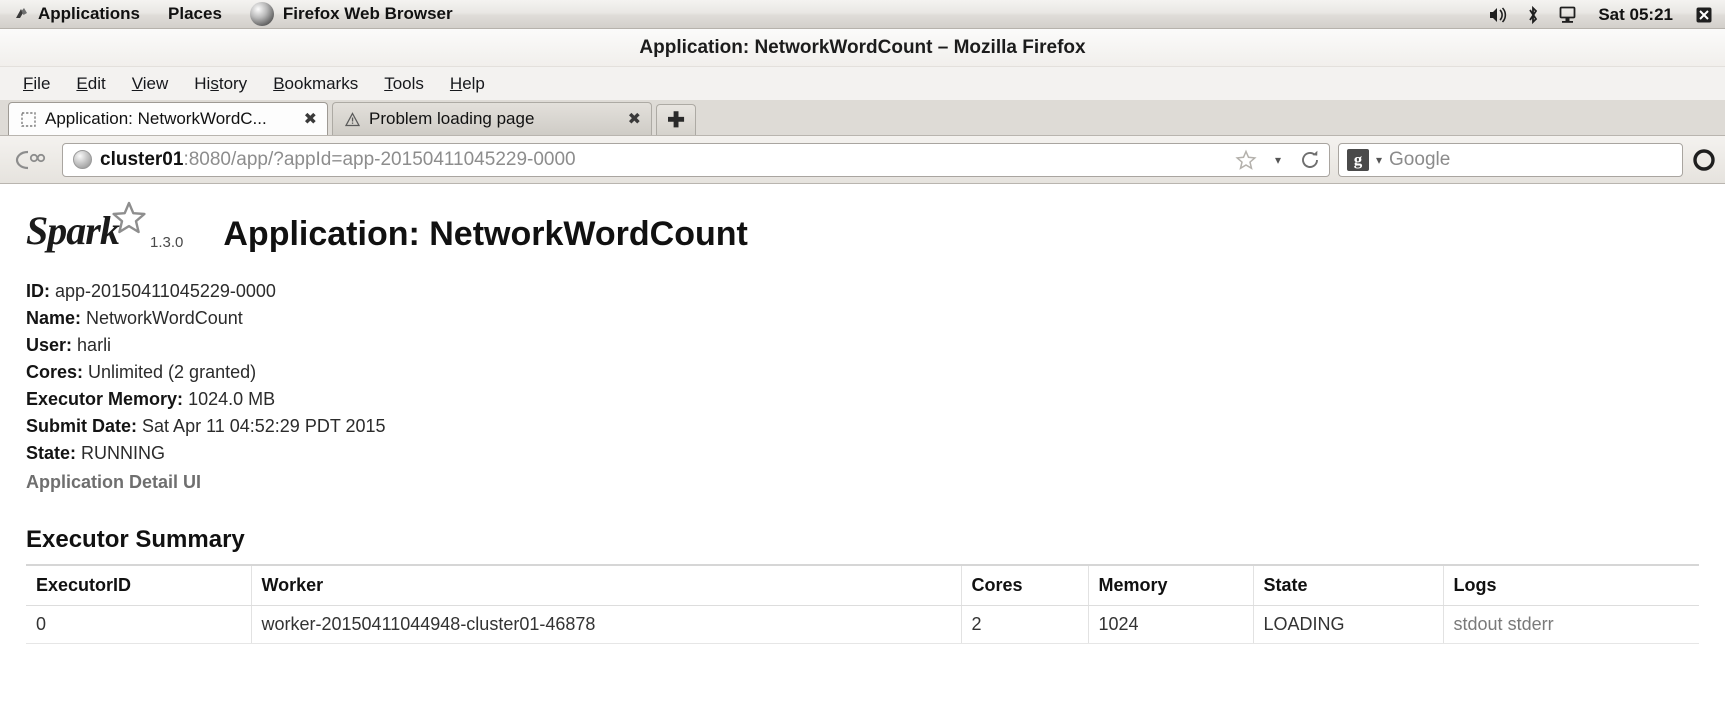 This screenshot has width=1725, height=707. Describe the element at coordinates (862, 399) in the screenshot. I see `info-row-executor-memory: Executor Memory: 1024.0 MB` at that location.